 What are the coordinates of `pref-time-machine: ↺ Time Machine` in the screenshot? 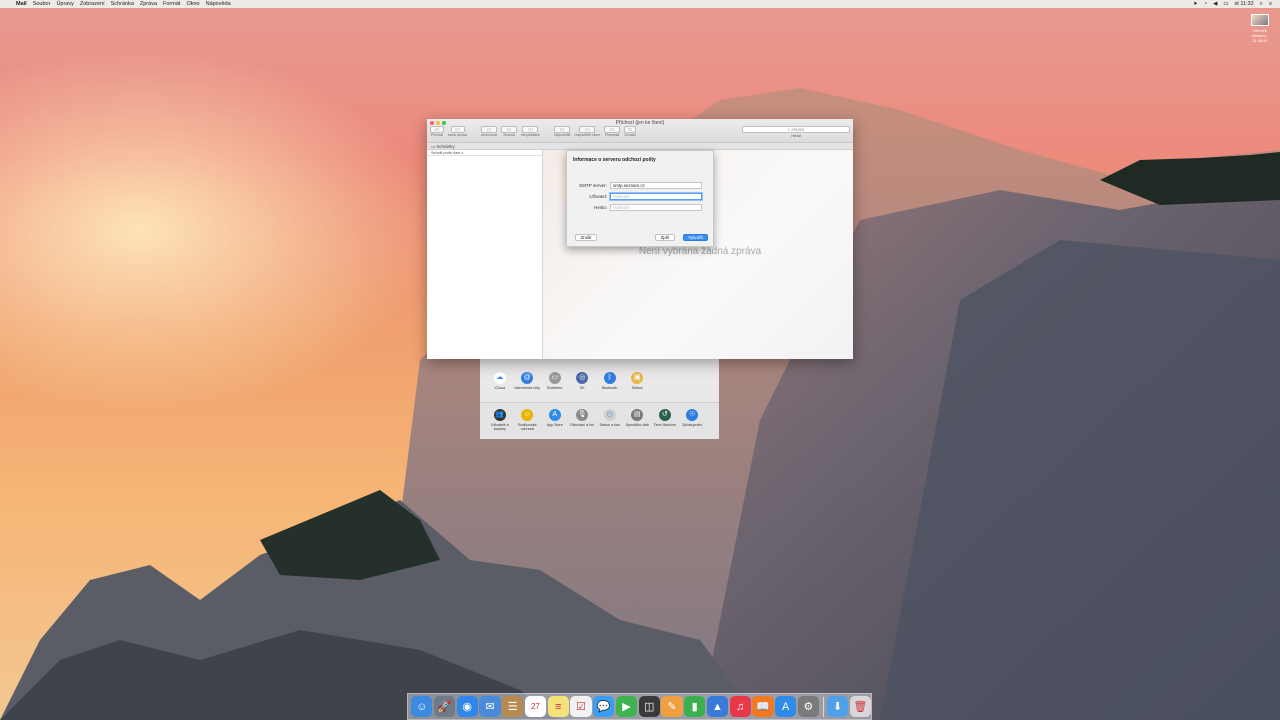 It's located at (665, 424).